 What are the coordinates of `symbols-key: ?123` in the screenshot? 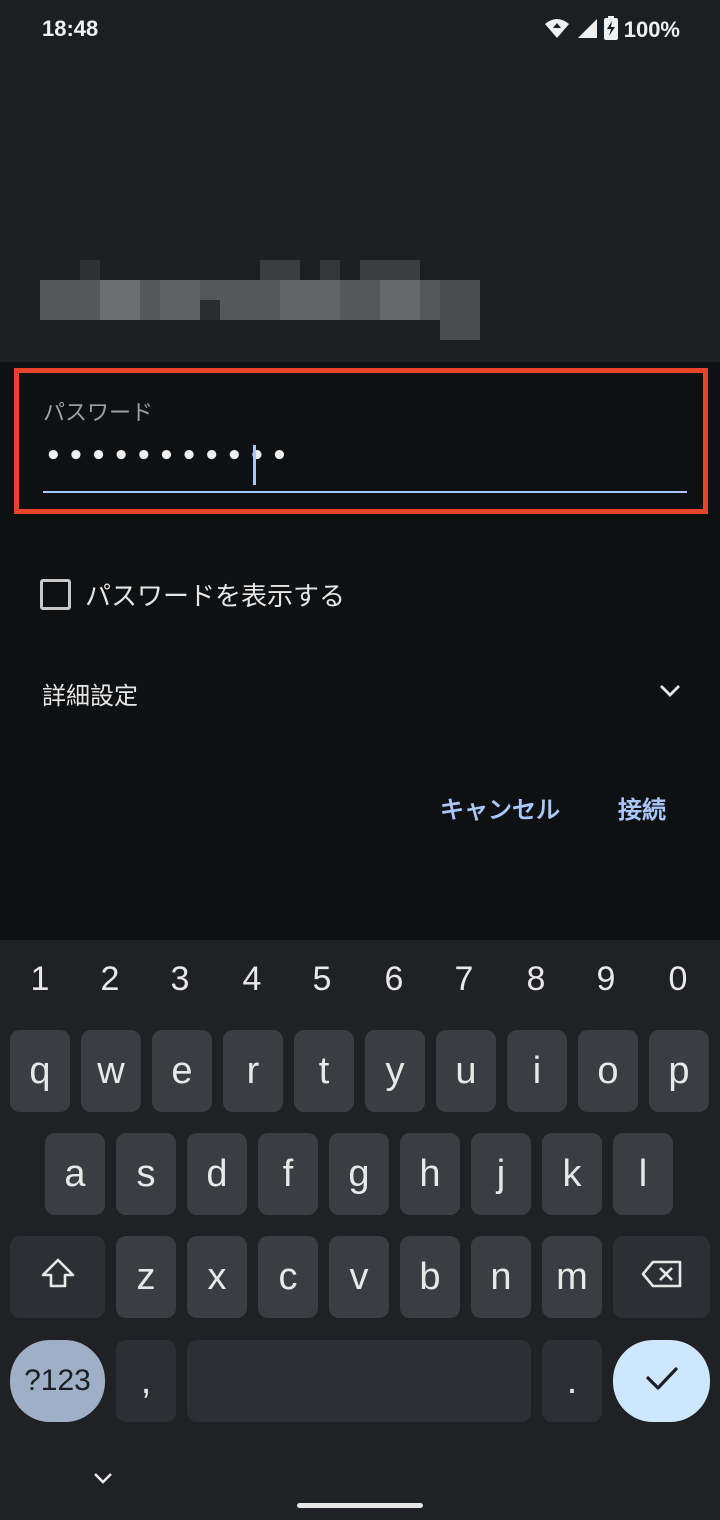 It's located at (57, 1381).